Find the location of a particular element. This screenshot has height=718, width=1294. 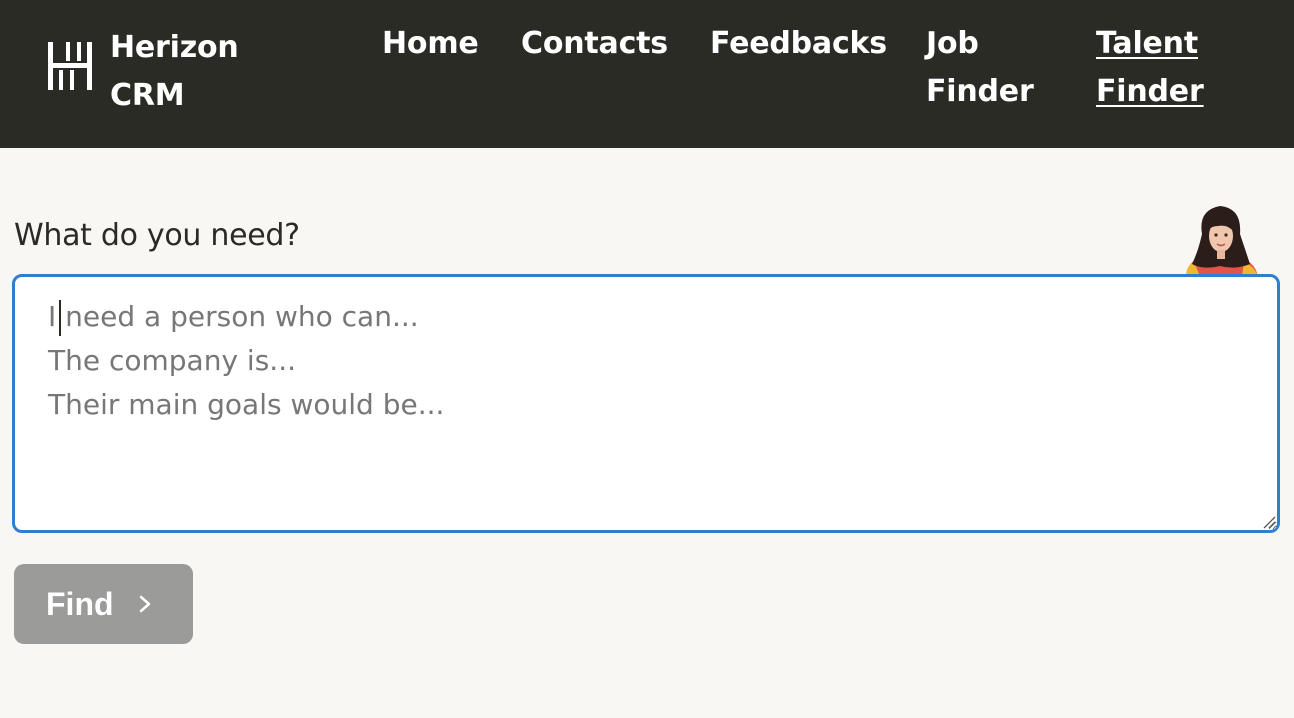

nav-job-finder-line1: Job is located at coordinates (952, 43).